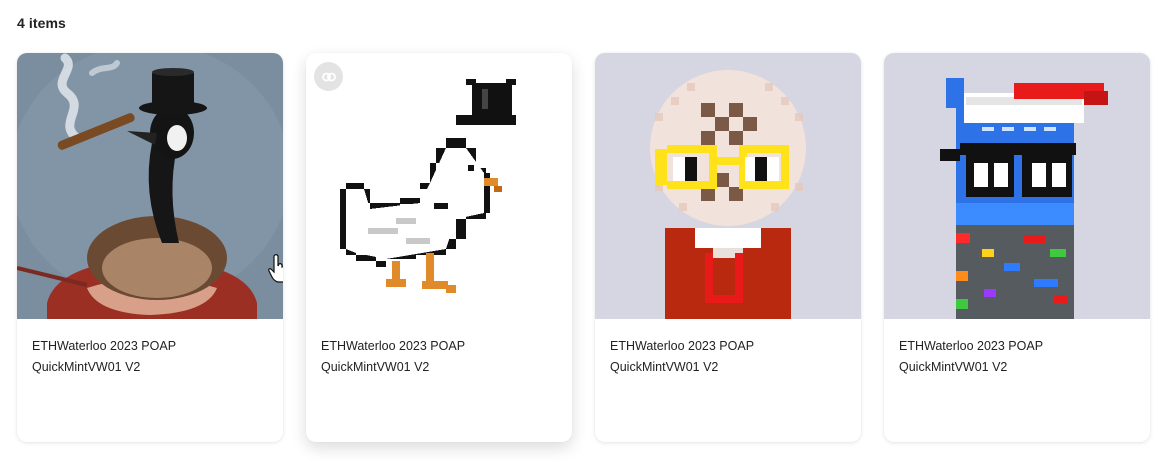 The width and height of the screenshot is (1176, 476). What do you see at coordinates (41, 23) in the screenshot?
I see `item-count-label: 4 items` at bounding box center [41, 23].